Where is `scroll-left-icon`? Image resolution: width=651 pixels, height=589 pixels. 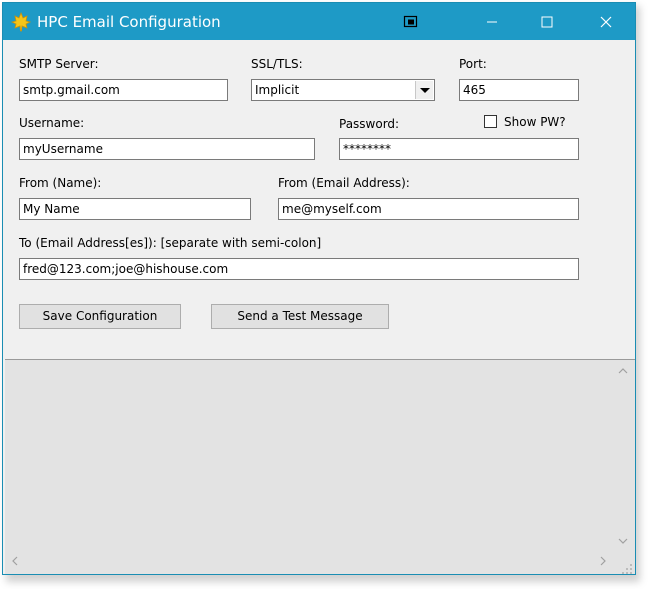 scroll-left-icon is located at coordinates (15, 561).